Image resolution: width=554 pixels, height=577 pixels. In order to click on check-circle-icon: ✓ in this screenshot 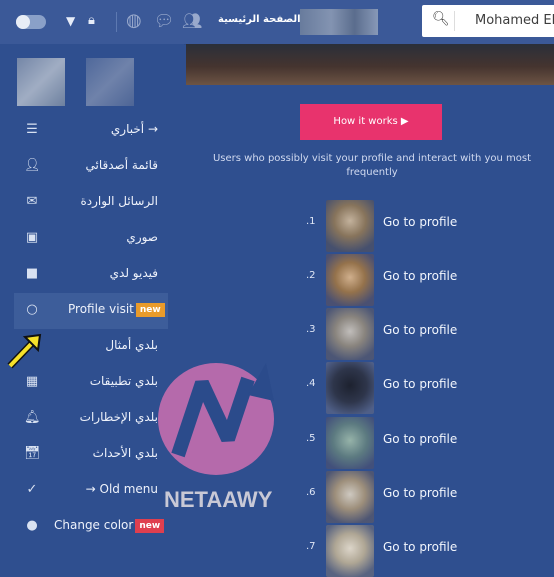, I will do `click(32, 489)`.